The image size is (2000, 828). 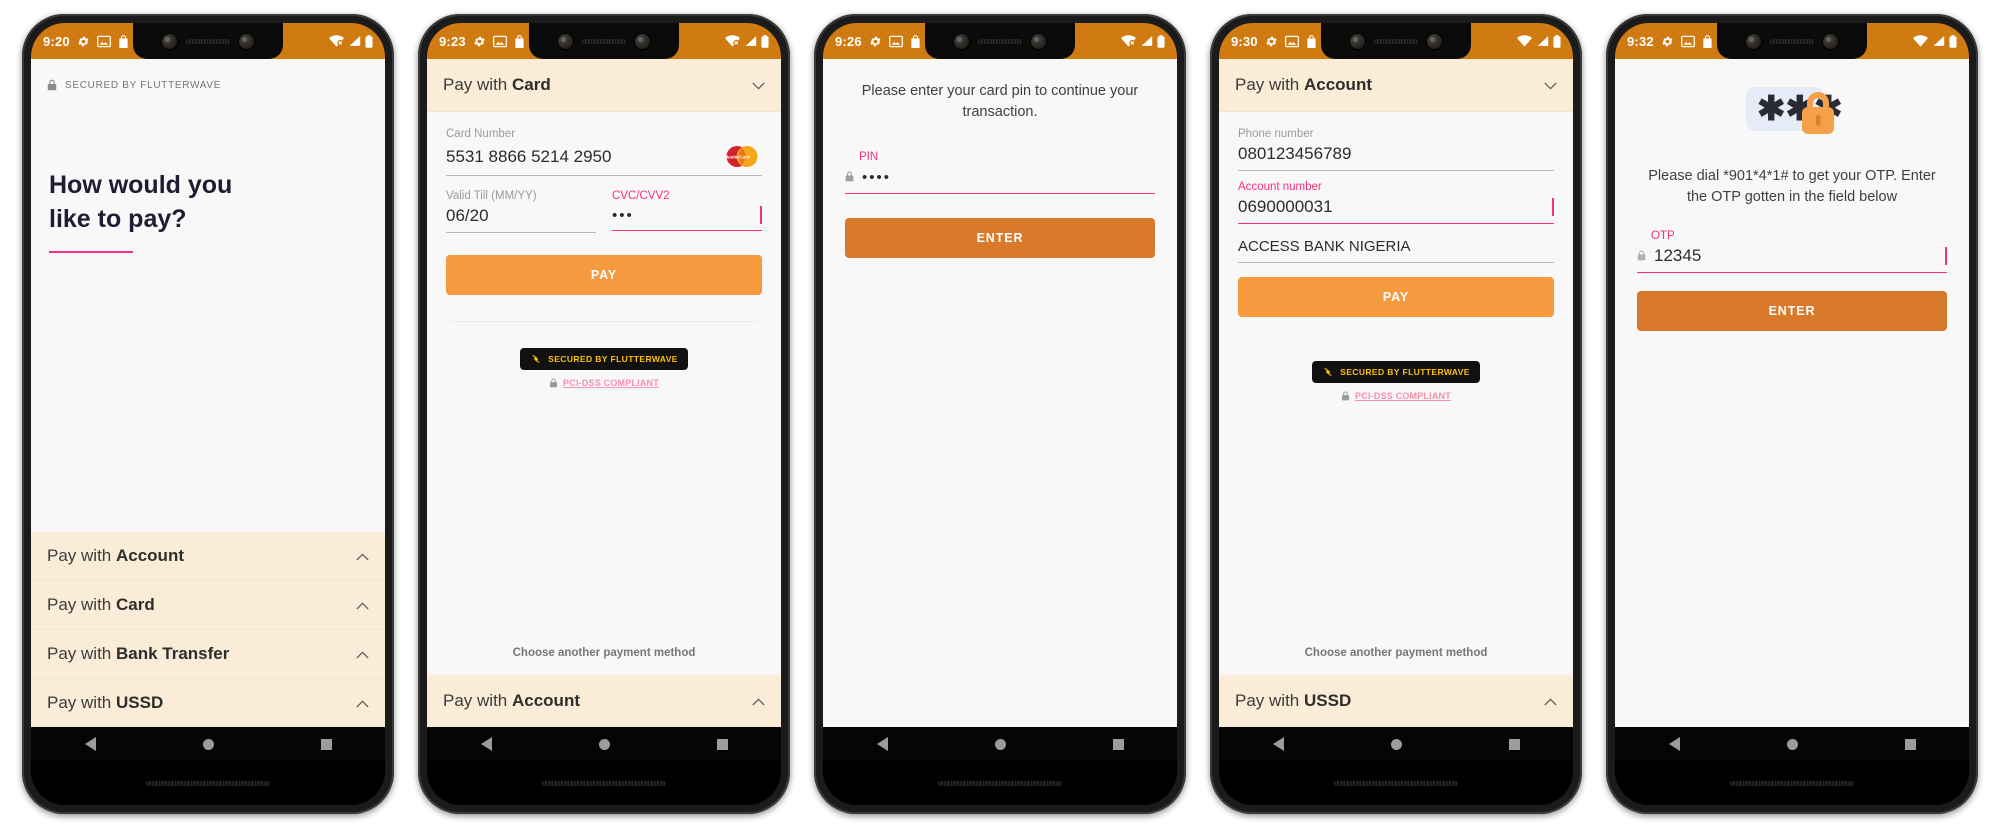 What do you see at coordinates (1303, 84) in the screenshot?
I see `section-header-label: Pay with Account` at bounding box center [1303, 84].